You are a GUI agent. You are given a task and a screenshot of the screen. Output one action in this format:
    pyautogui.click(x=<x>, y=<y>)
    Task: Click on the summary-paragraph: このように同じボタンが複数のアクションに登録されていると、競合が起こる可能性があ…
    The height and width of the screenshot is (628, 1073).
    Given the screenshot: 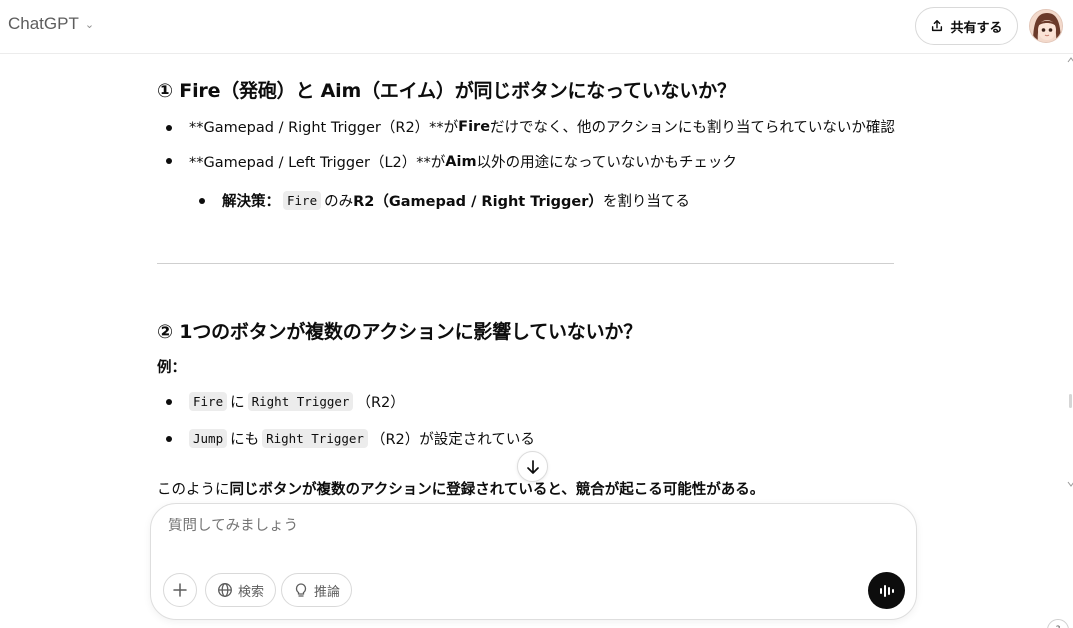 What is the action you would take?
    pyautogui.click(x=460, y=488)
    